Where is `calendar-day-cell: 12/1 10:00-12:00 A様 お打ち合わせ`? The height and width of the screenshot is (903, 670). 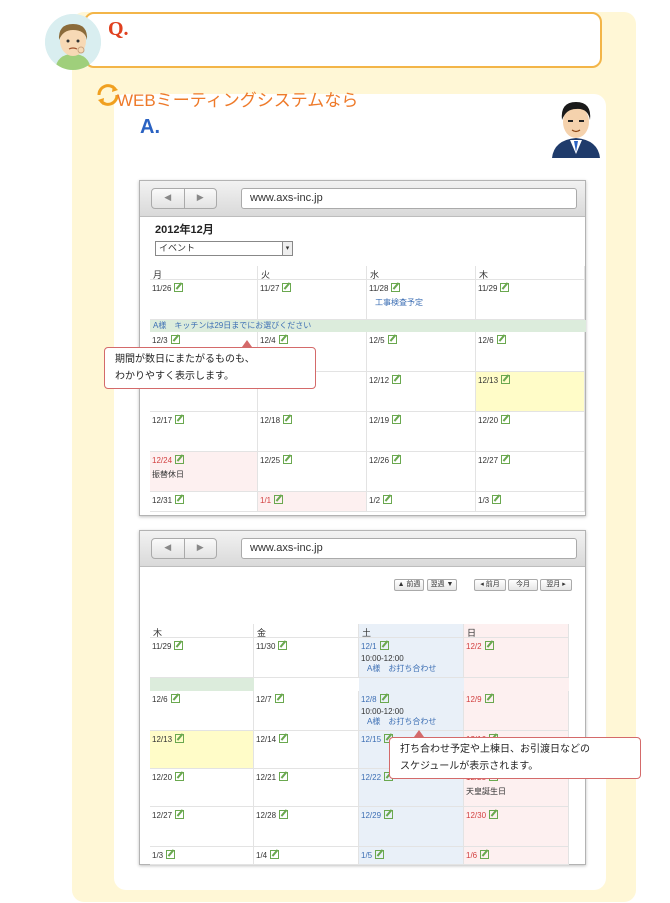
calendar-day-cell: 12/1 10:00-12:00 A様 お打ち合わせ is located at coordinates (411, 658).